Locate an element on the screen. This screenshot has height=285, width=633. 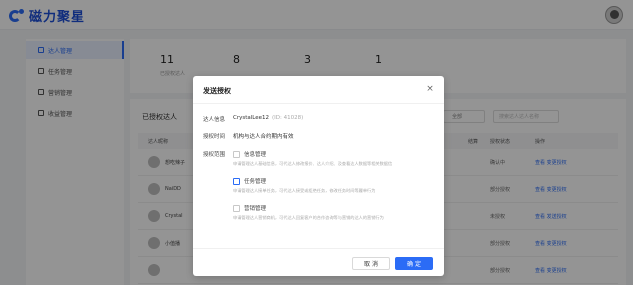
talent-info-value: CrystalLee12 (ID: 41028) is located at coordinates (268, 118).